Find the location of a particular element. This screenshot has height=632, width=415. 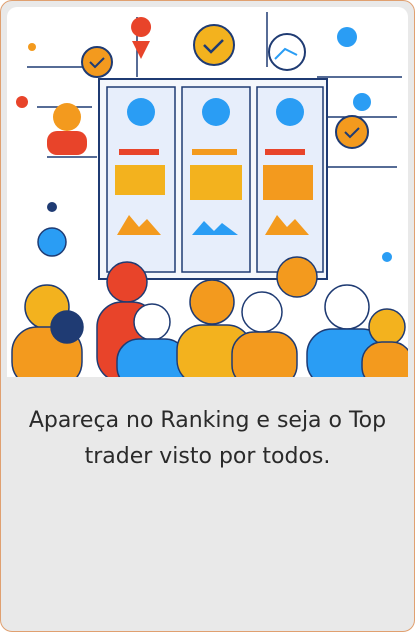

location-pin-icon is located at coordinates (141, 38).